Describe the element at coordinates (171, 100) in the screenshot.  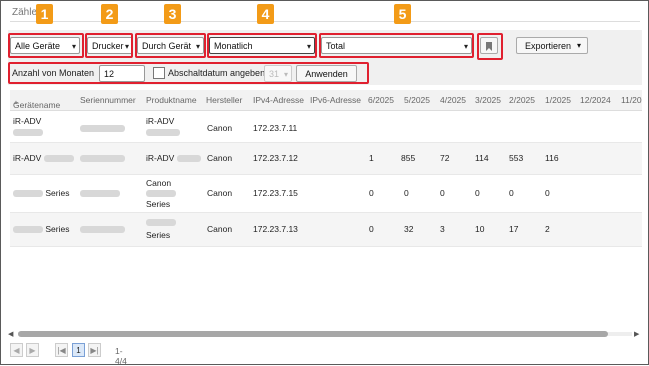
I see `col-header-product: Produktname` at that location.